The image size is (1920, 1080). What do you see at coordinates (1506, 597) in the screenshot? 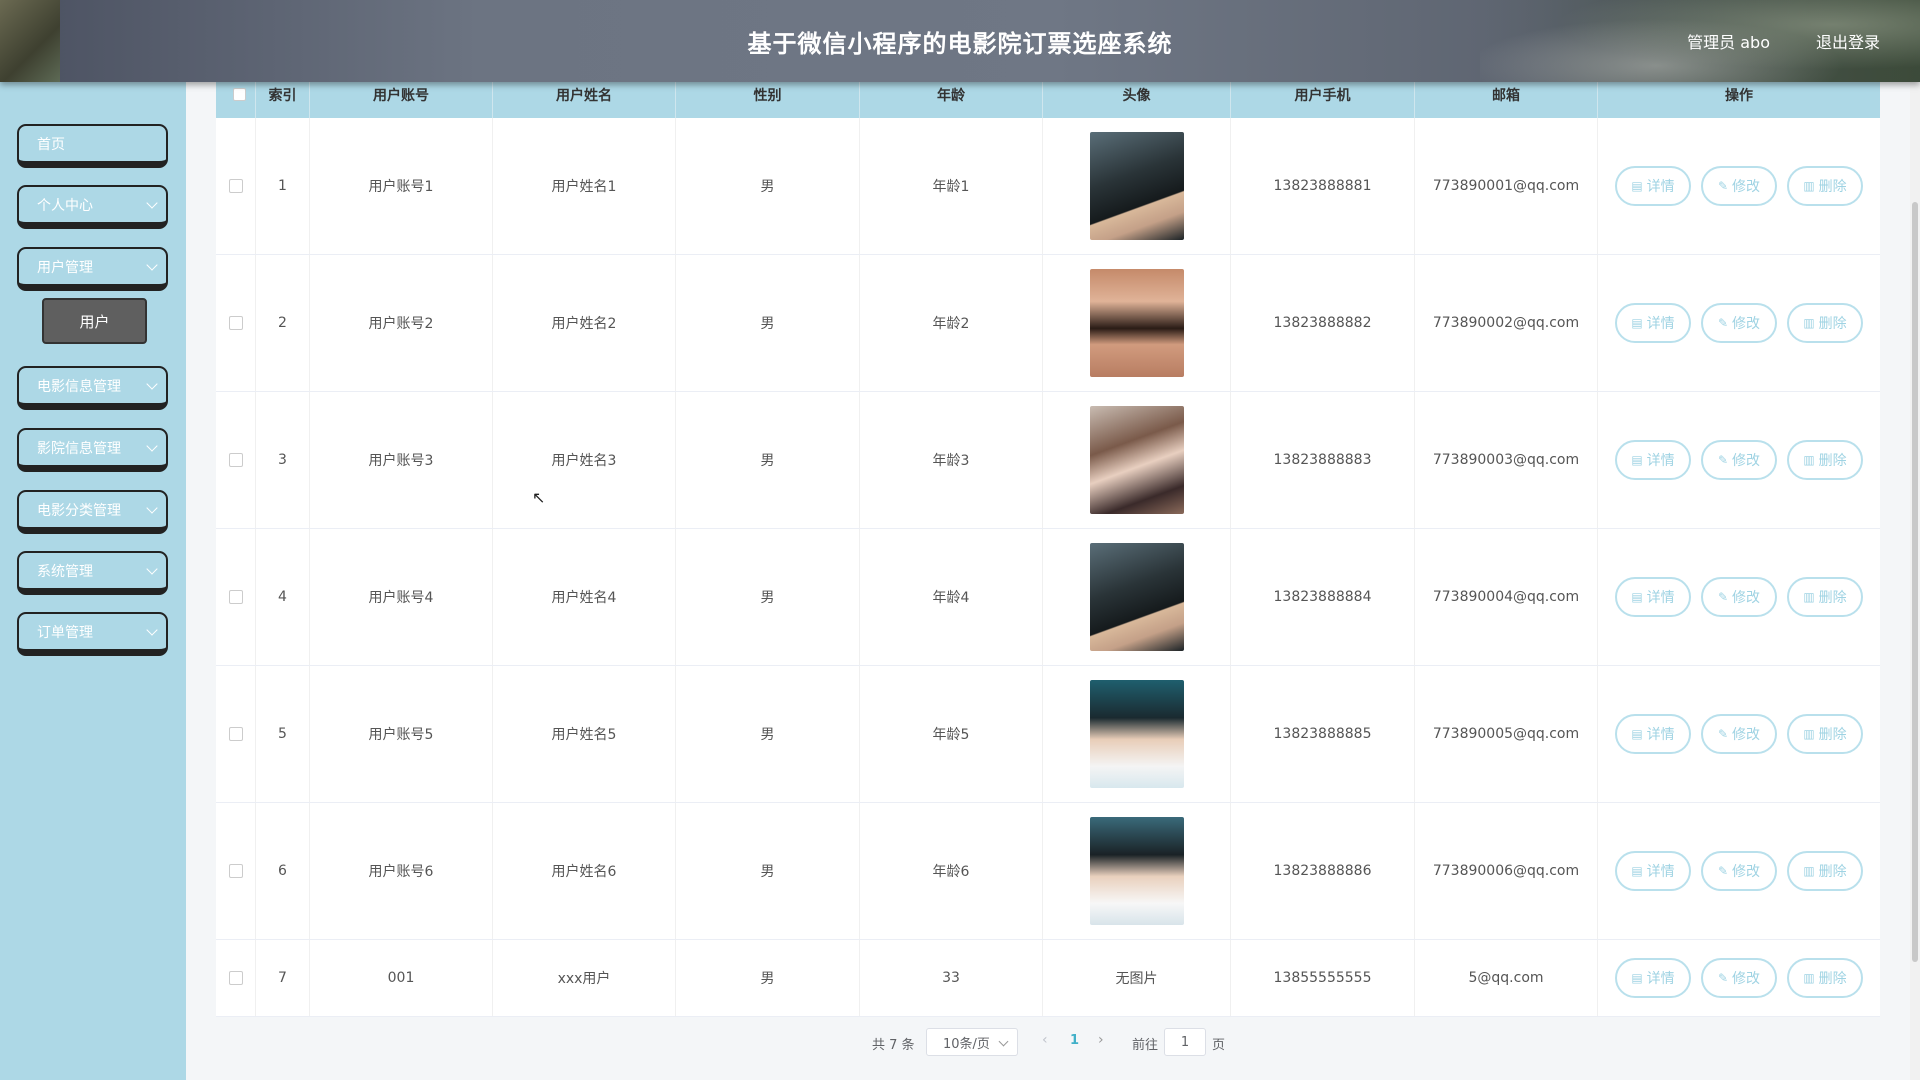
I see `cell-email: 773890004@qq.com` at bounding box center [1506, 597].